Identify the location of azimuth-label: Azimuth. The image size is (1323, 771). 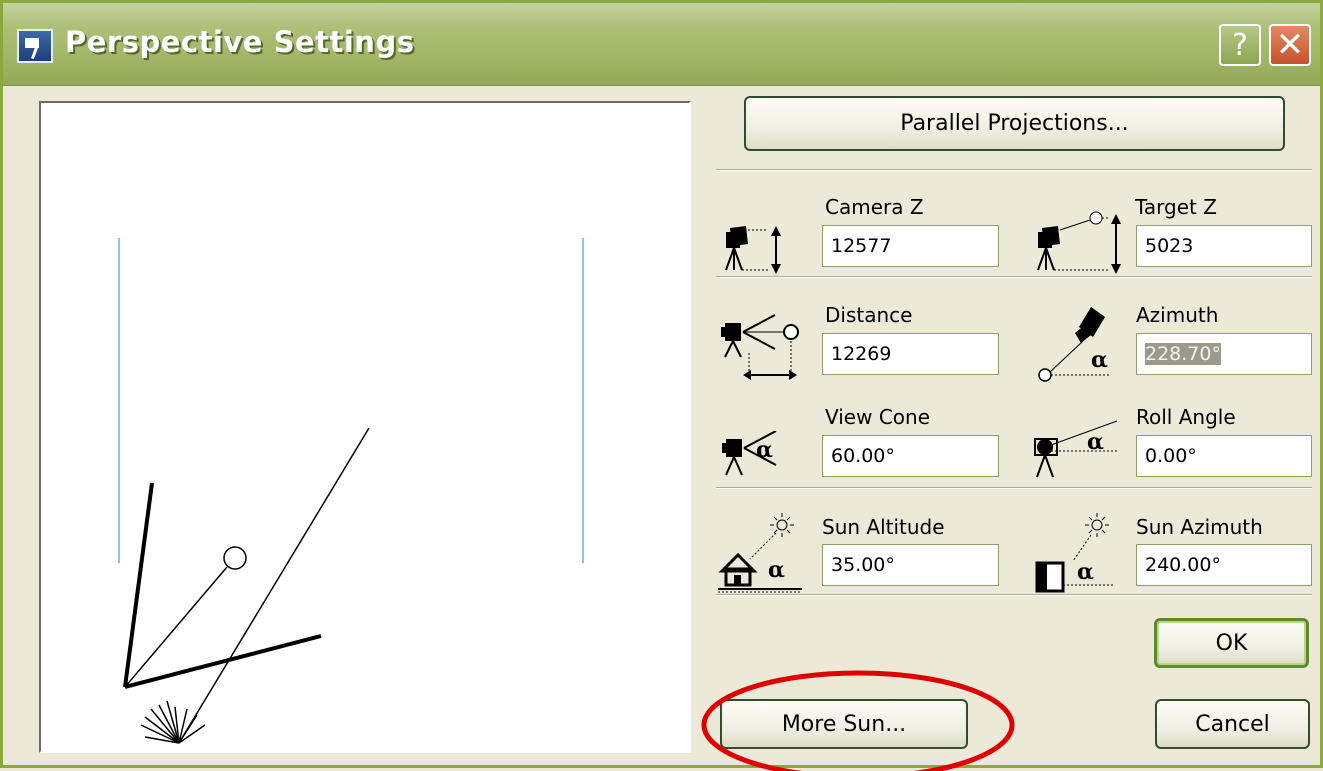
(1177, 315).